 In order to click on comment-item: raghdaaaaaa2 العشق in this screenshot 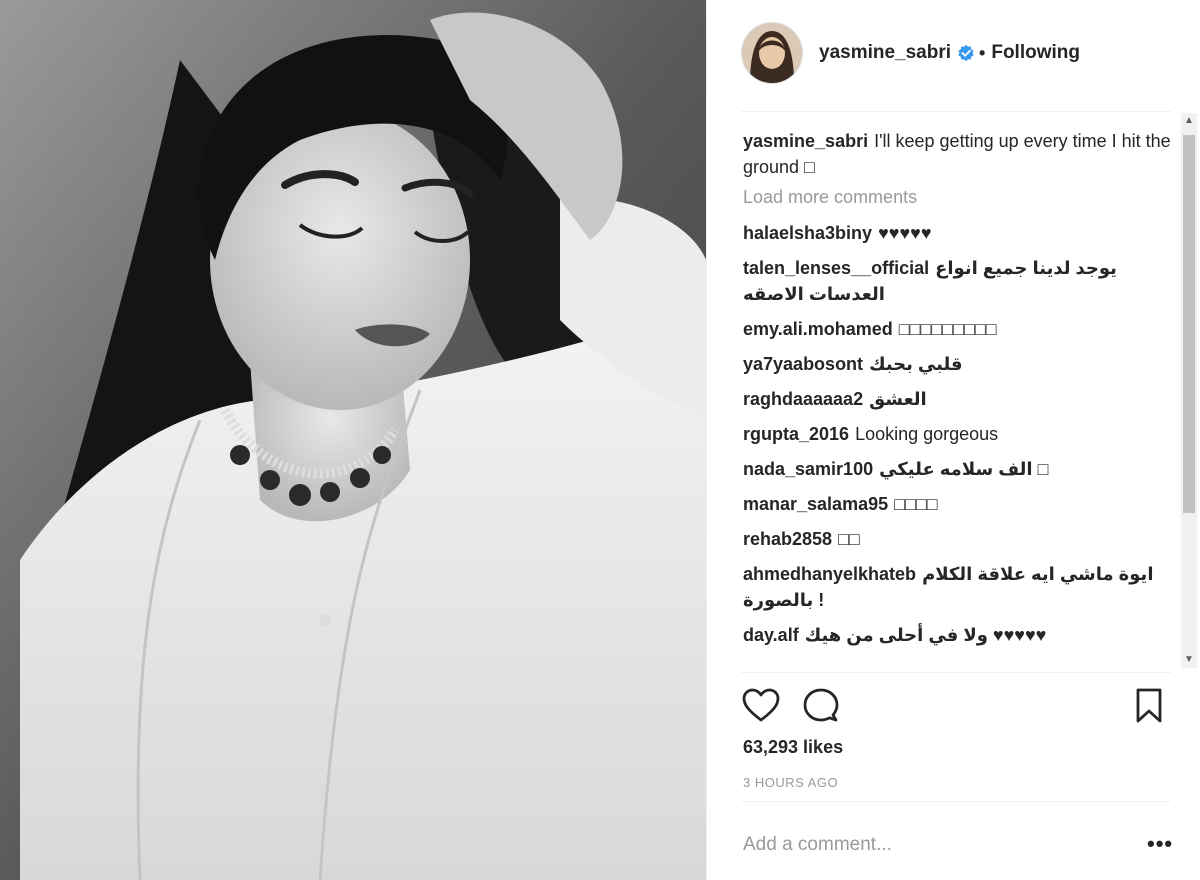, I will do `click(958, 399)`.